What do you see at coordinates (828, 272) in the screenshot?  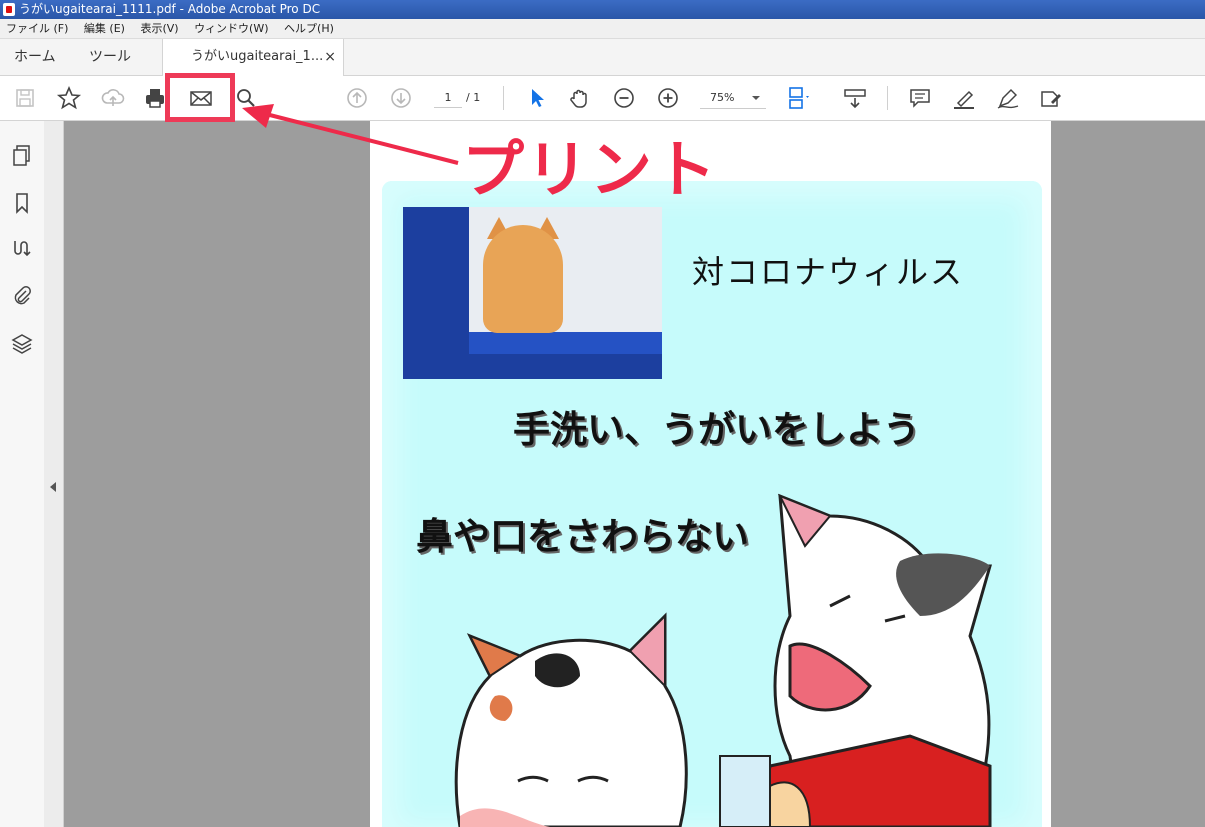 I see `page-heading-corona: 対コロナウィルス` at bounding box center [828, 272].